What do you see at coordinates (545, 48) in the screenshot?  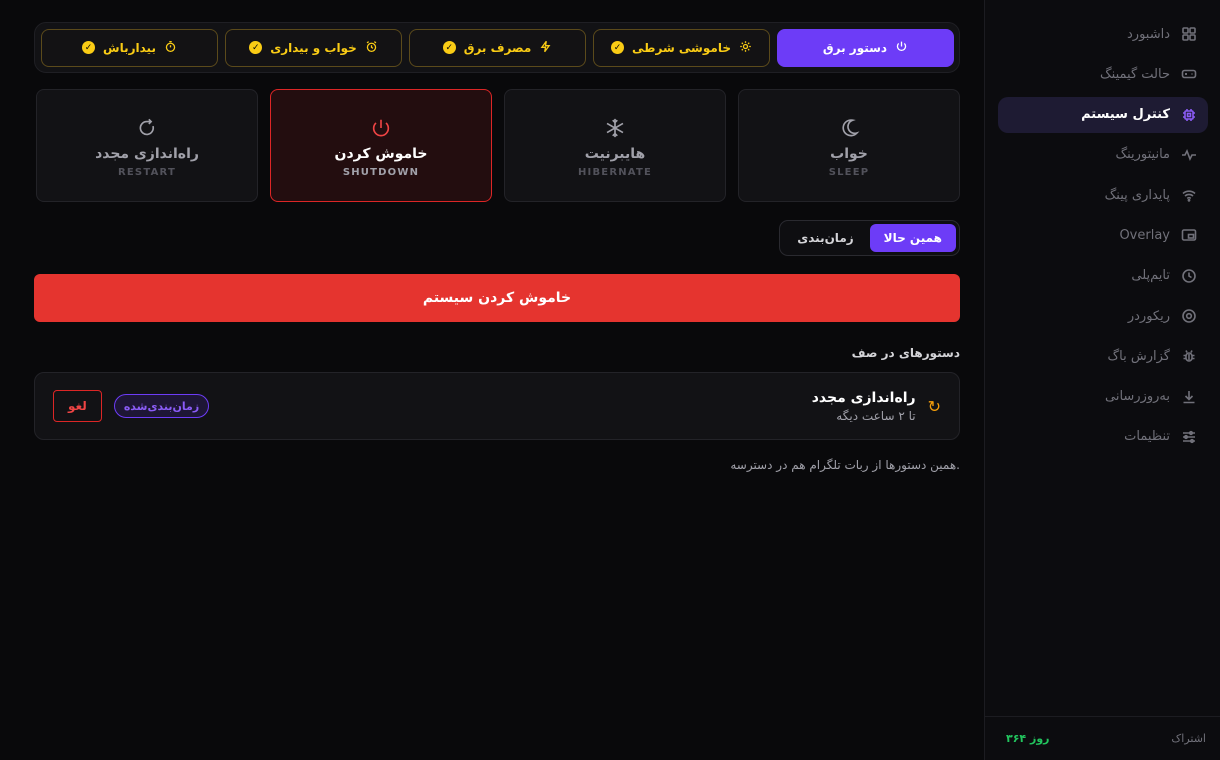 I see `bolt-icon` at bounding box center [545, 48].